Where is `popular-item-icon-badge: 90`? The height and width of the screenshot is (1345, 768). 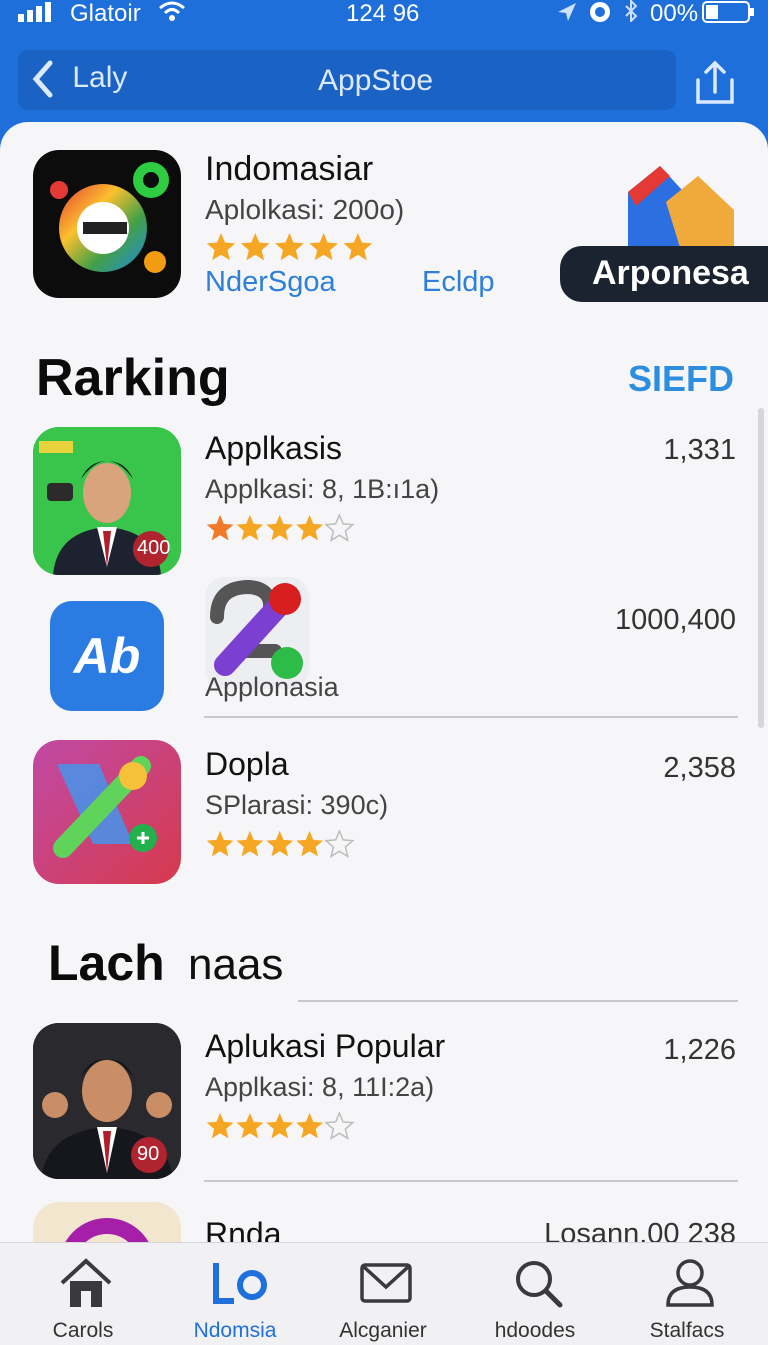 popular-item-icon-badge: 90 is located at coordinates (148, 1154).